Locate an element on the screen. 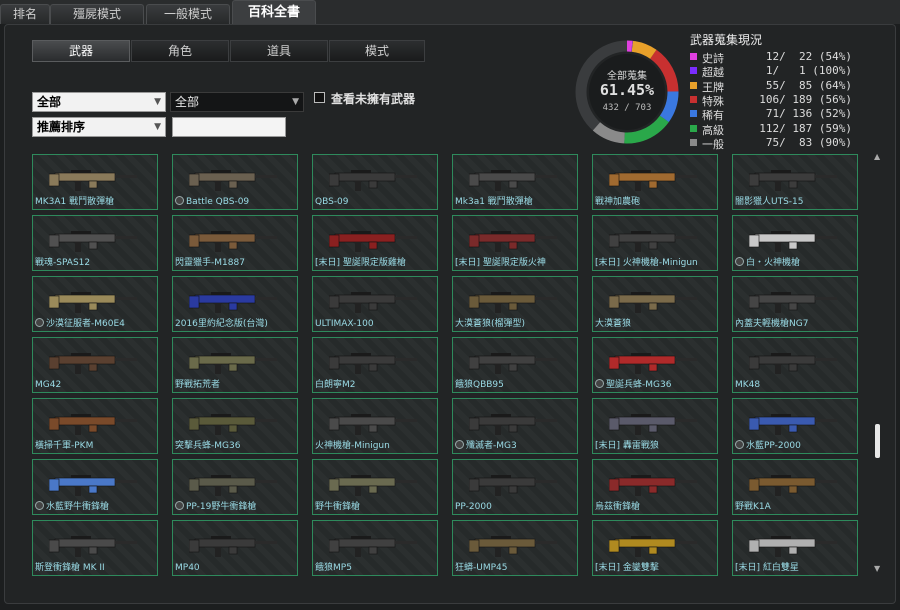  weapon-card: 火神機槍-Minigun is located at coordinates (375, 426).